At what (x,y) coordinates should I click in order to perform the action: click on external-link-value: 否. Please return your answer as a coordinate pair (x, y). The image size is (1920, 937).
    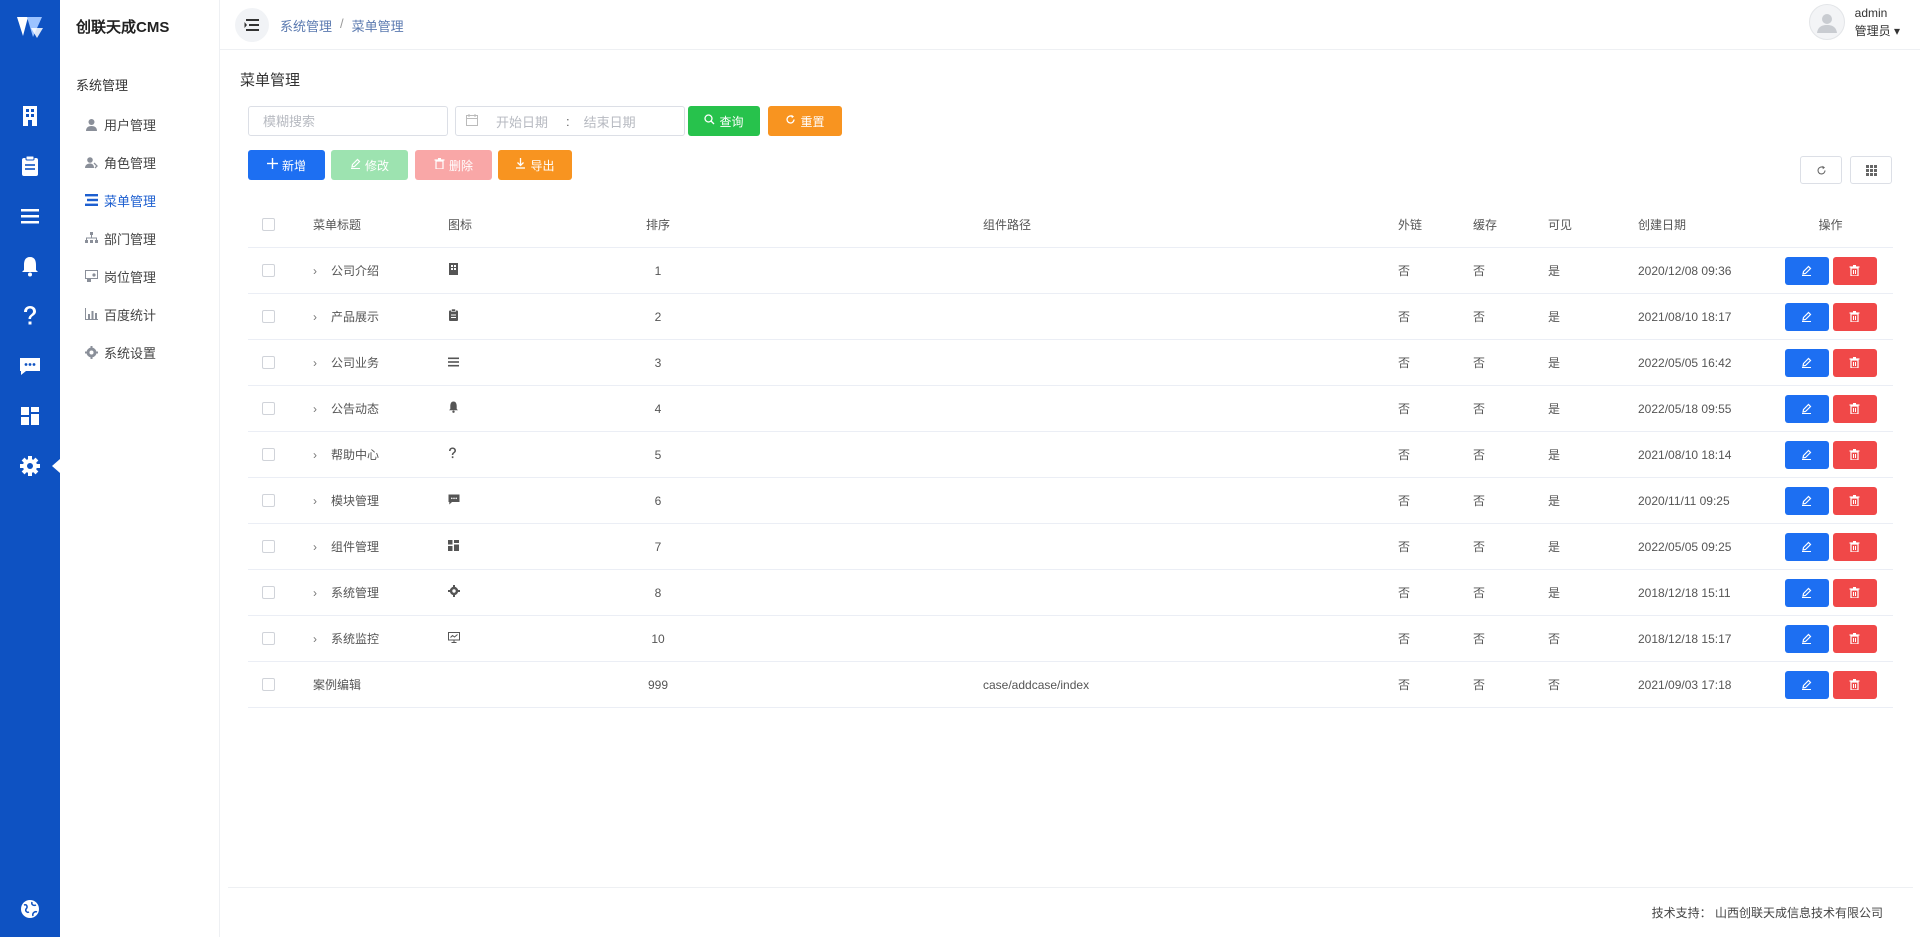
    Looking at the image, I should click on (1404, 685).